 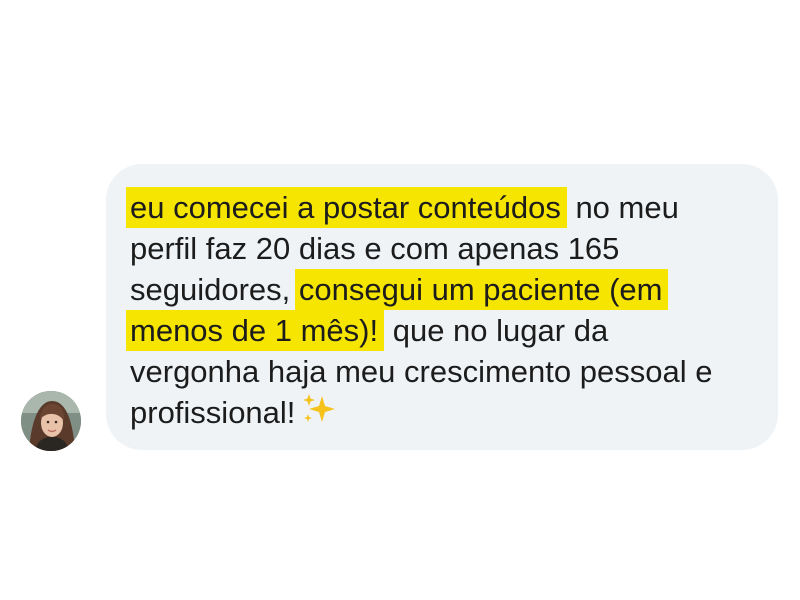 I want to click on highlight-1: eu comecei a postar conteúdos, so click(x=346, y=207).